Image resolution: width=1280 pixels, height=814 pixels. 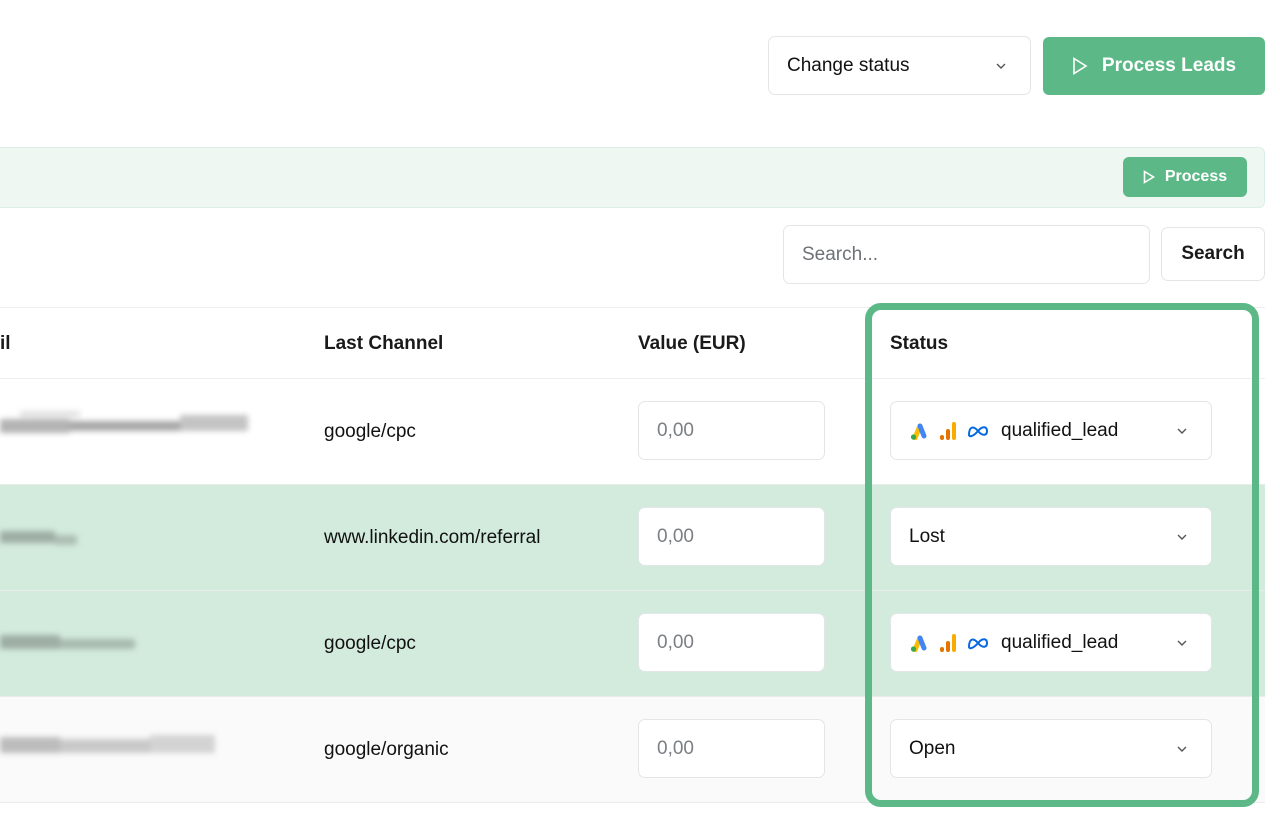 What do you see at coordinates (1169, 65) in the screenshot?
I see `process-leads-label: Process Leads` at bounding box center [1169, 65].